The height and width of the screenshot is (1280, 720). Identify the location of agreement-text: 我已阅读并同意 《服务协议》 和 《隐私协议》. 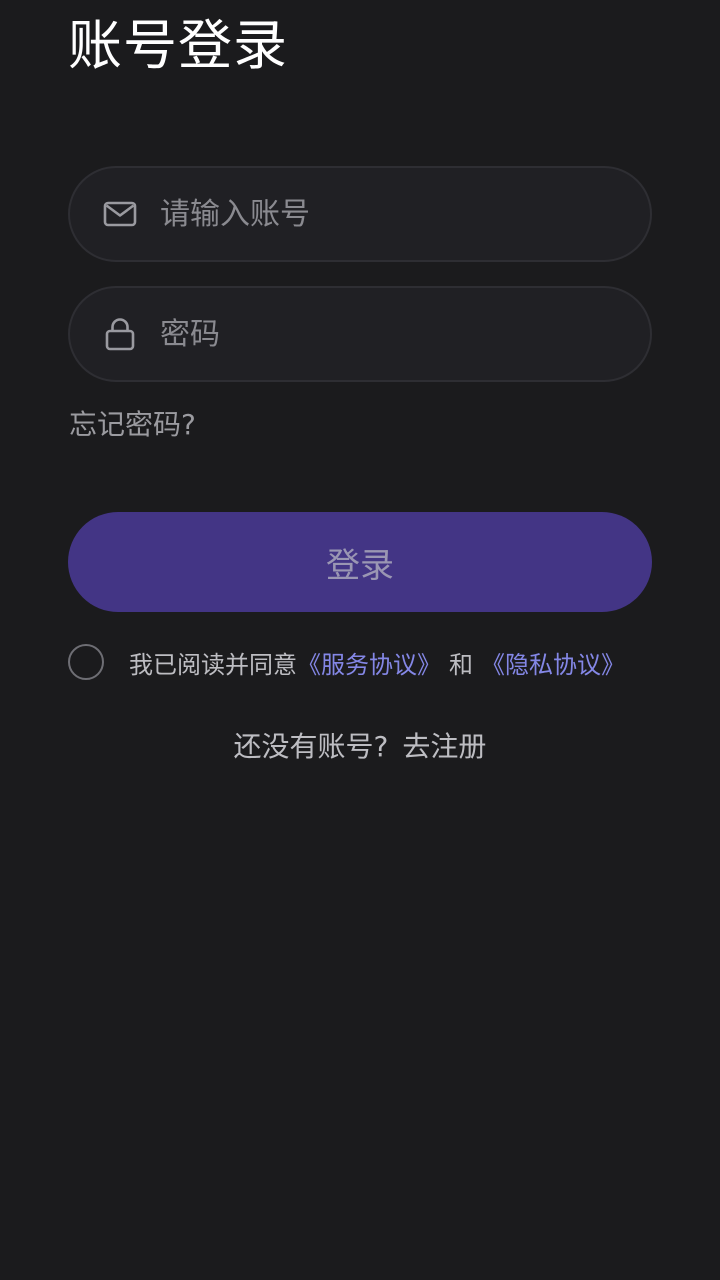
(377, 662).